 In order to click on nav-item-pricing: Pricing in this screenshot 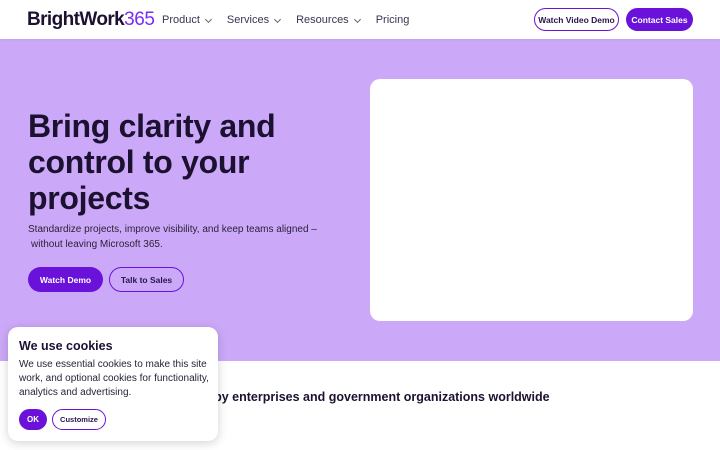, I will do `click(393, 20)`.